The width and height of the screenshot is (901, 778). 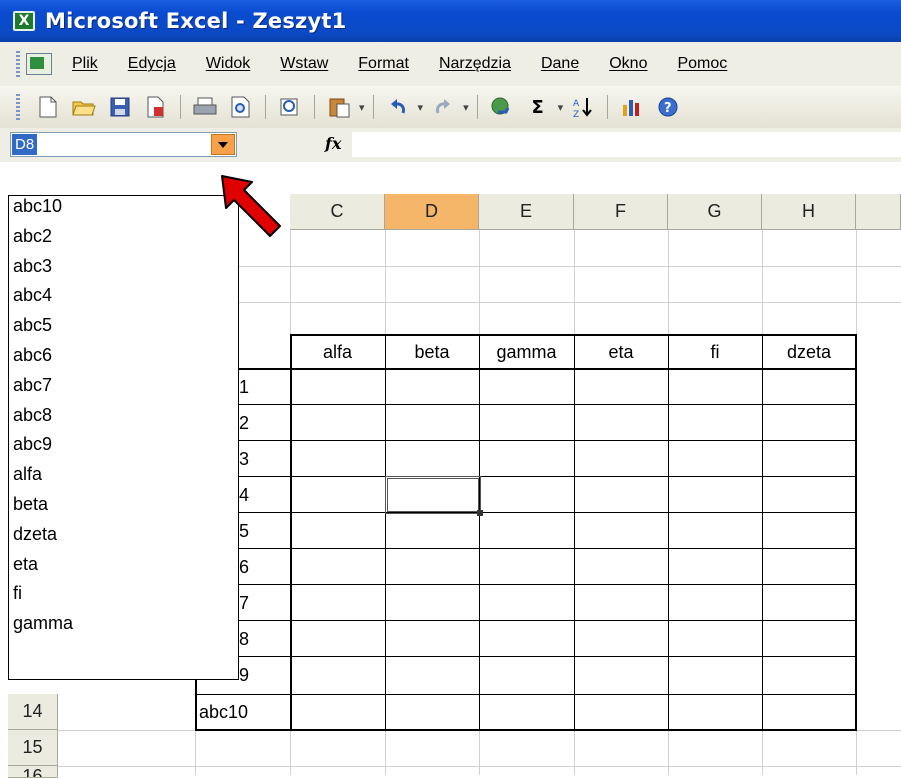 I want to click on help-icon: ?, so click(x=668, y=107).